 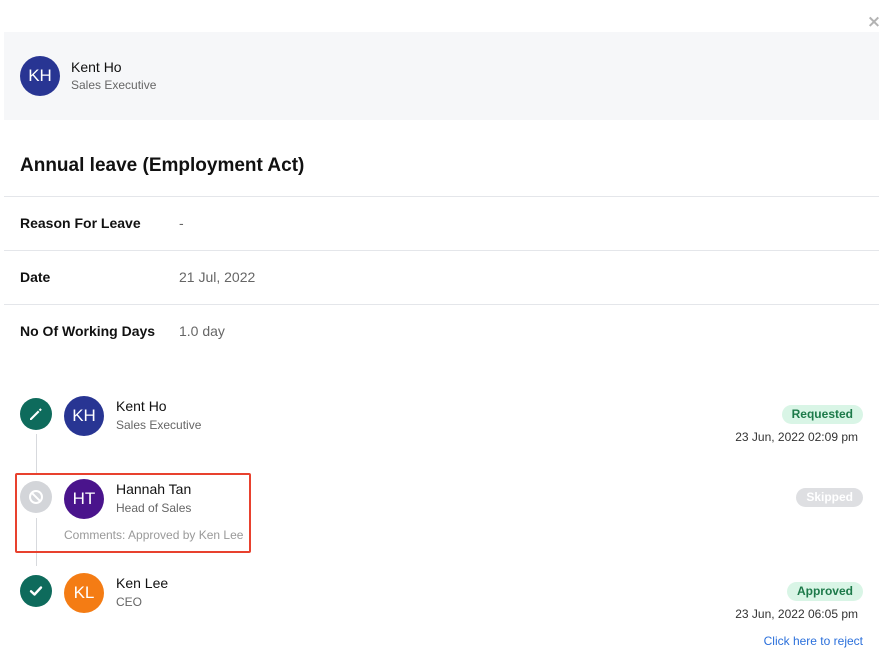 I want to click on status-badge: Skipped, so click(x=829, y=497).